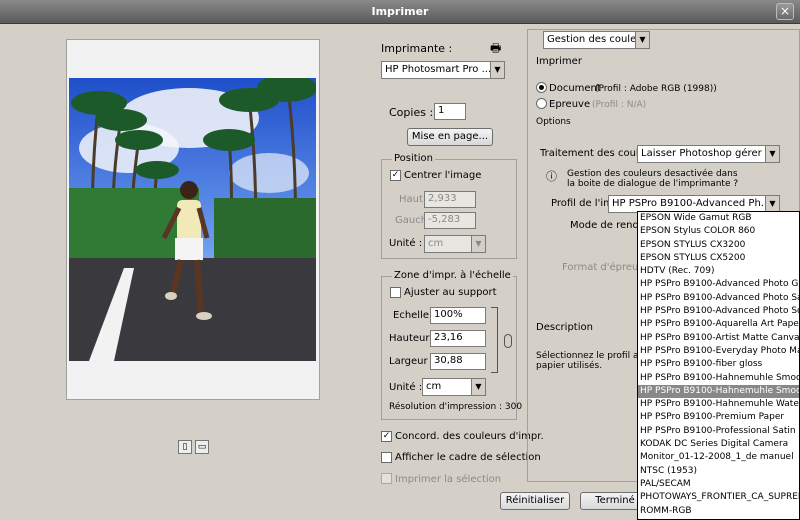  Describe the element at coordinates (434, 386) in the screenshot. I see `scale-unit-value: cm` at that location.